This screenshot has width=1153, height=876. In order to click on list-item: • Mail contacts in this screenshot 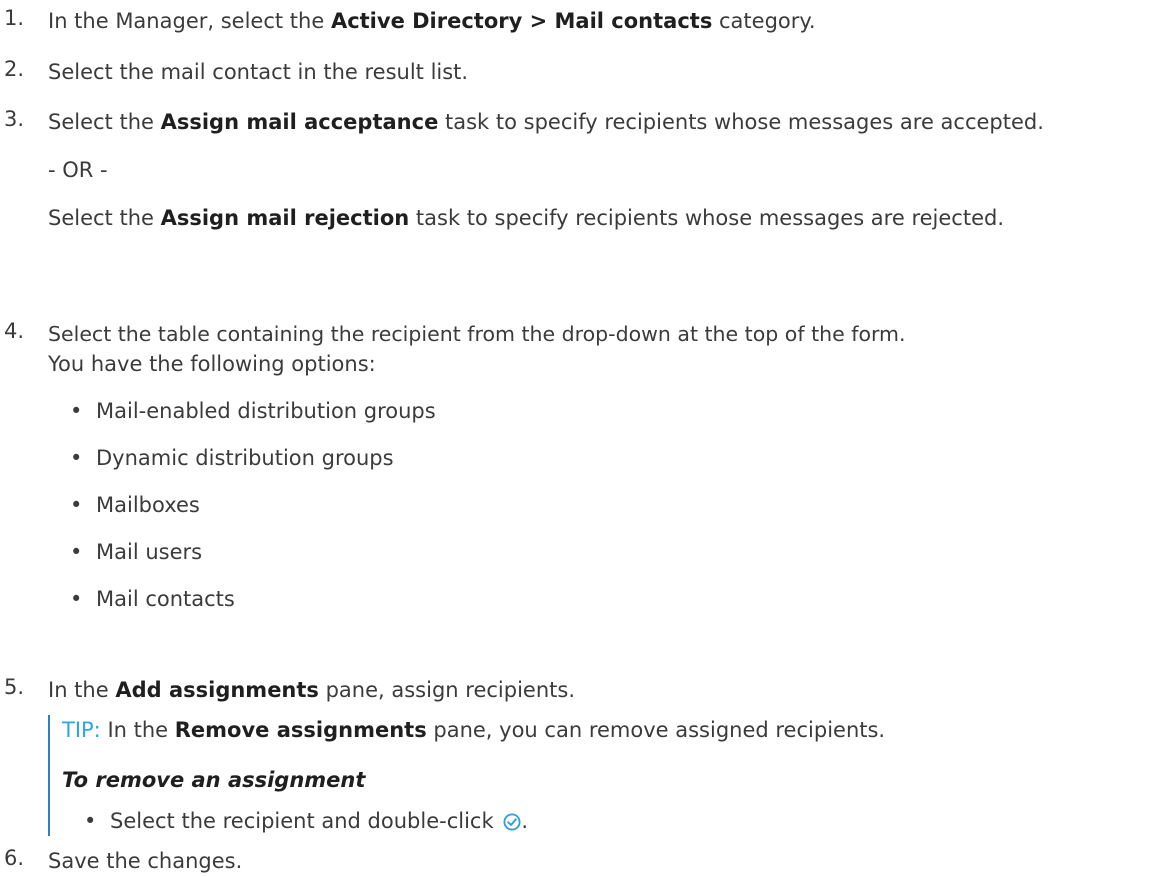, I will do `click(152, 599)`.